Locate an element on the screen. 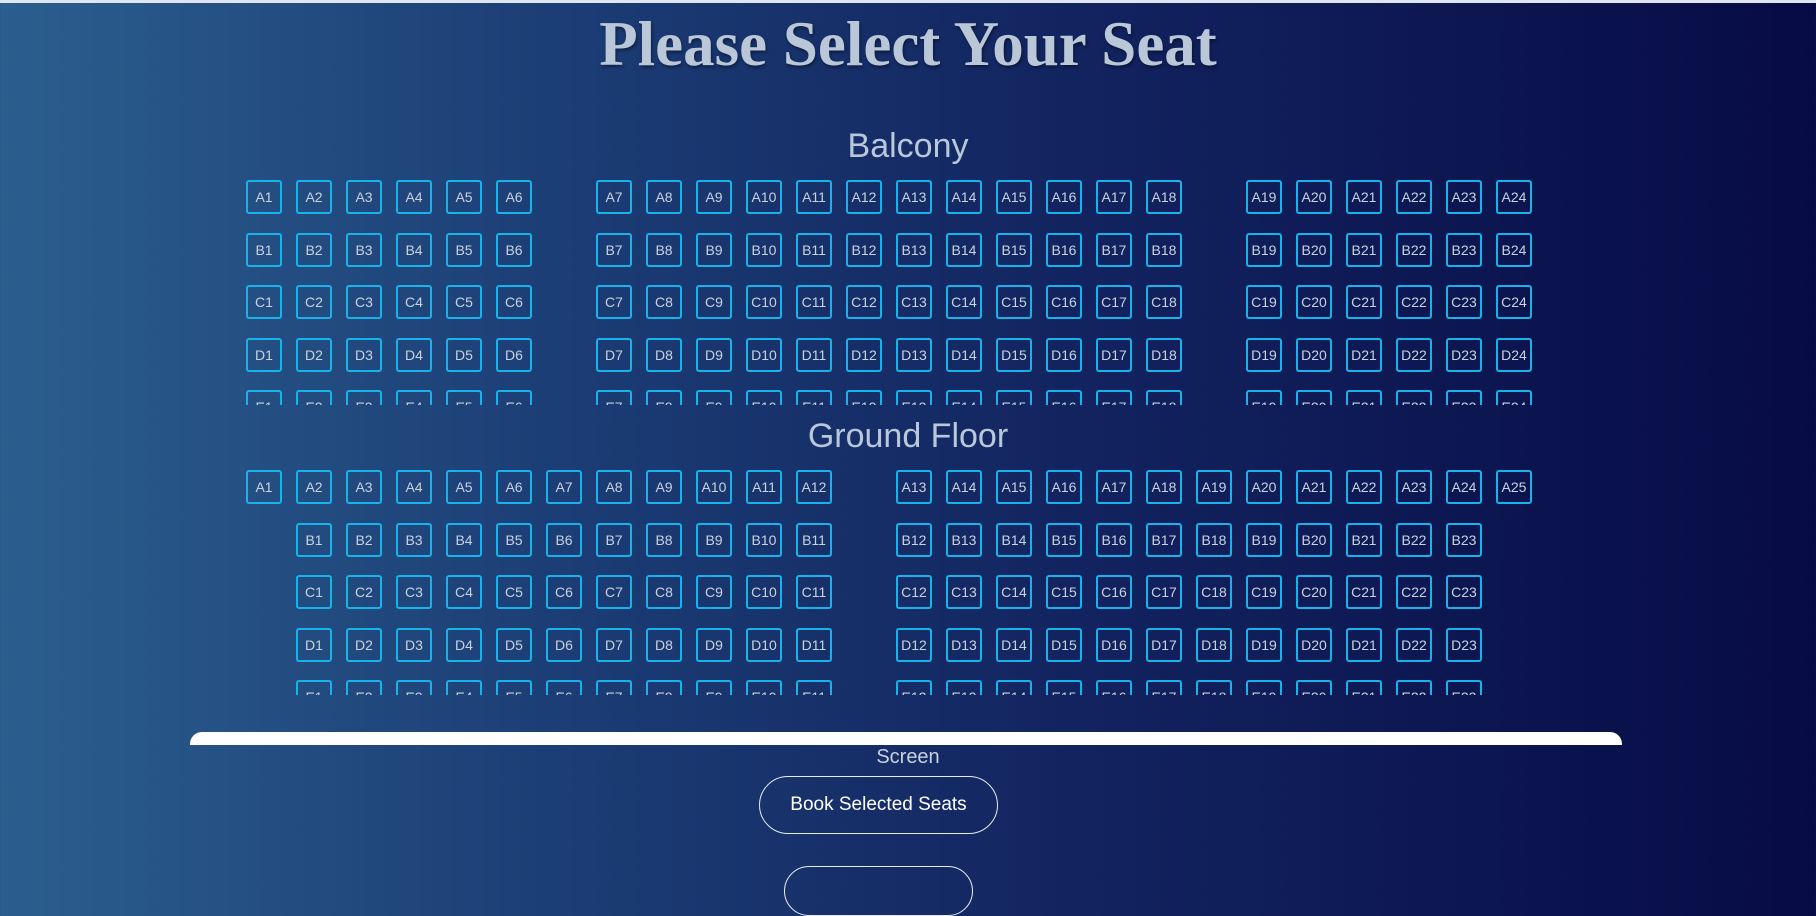 Image resolution: width=1816 pixels, height=916 pixels. balcony-seat-D14: D14 is located at coordinates (964, 354).